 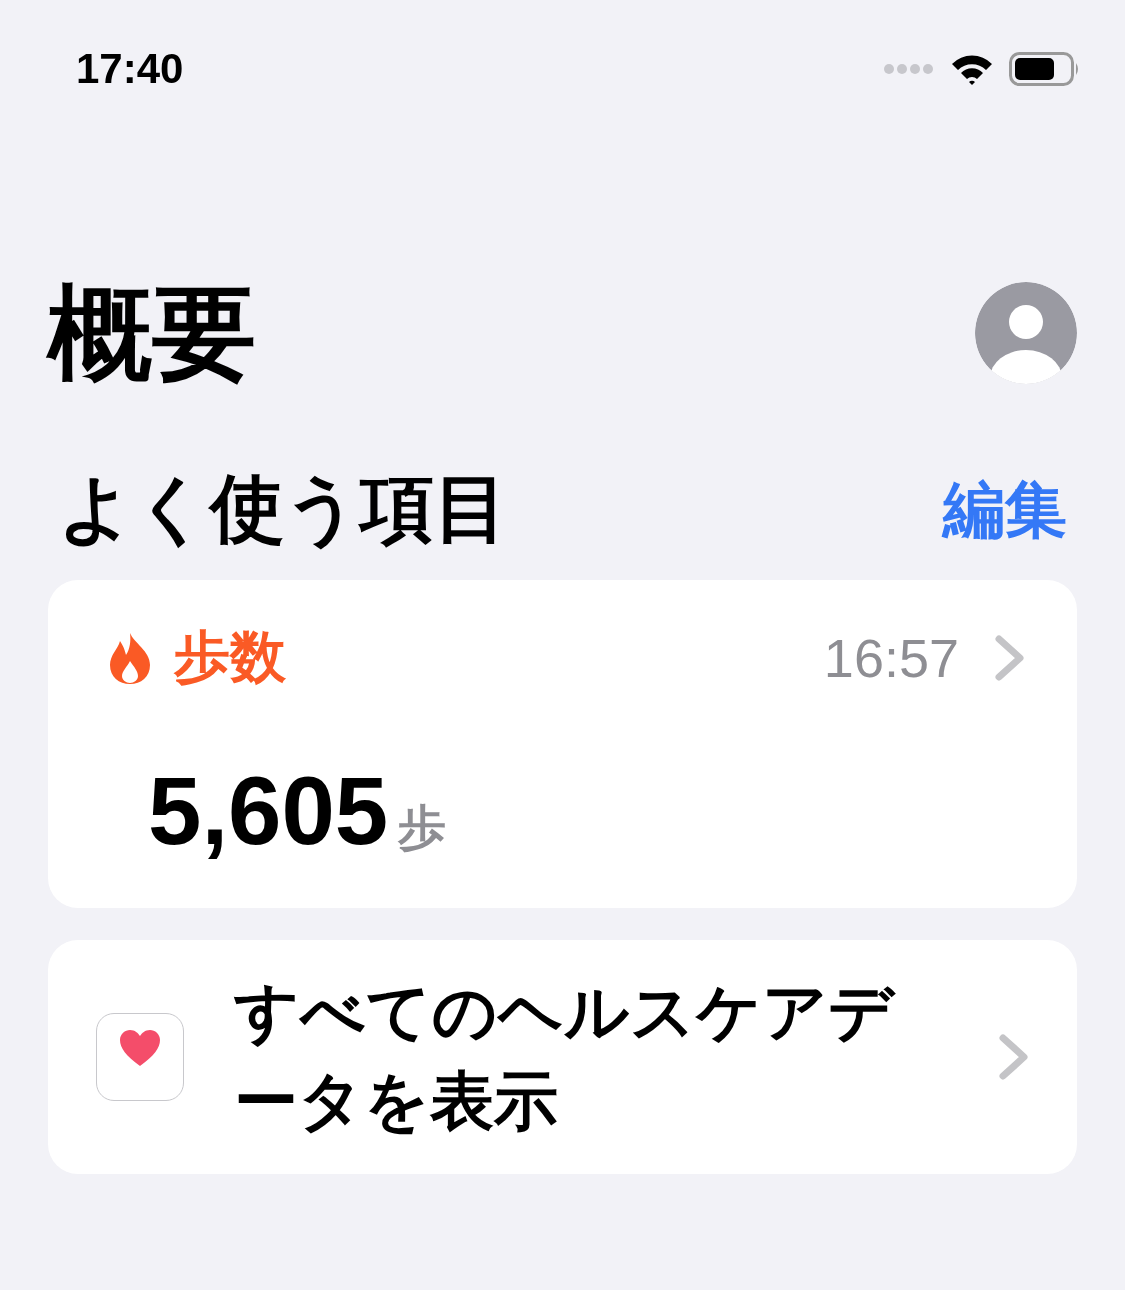 What do you see at coordinates (130, 658) in the screenshot?
I see `flame-icon` at bounding box center [130, 658].